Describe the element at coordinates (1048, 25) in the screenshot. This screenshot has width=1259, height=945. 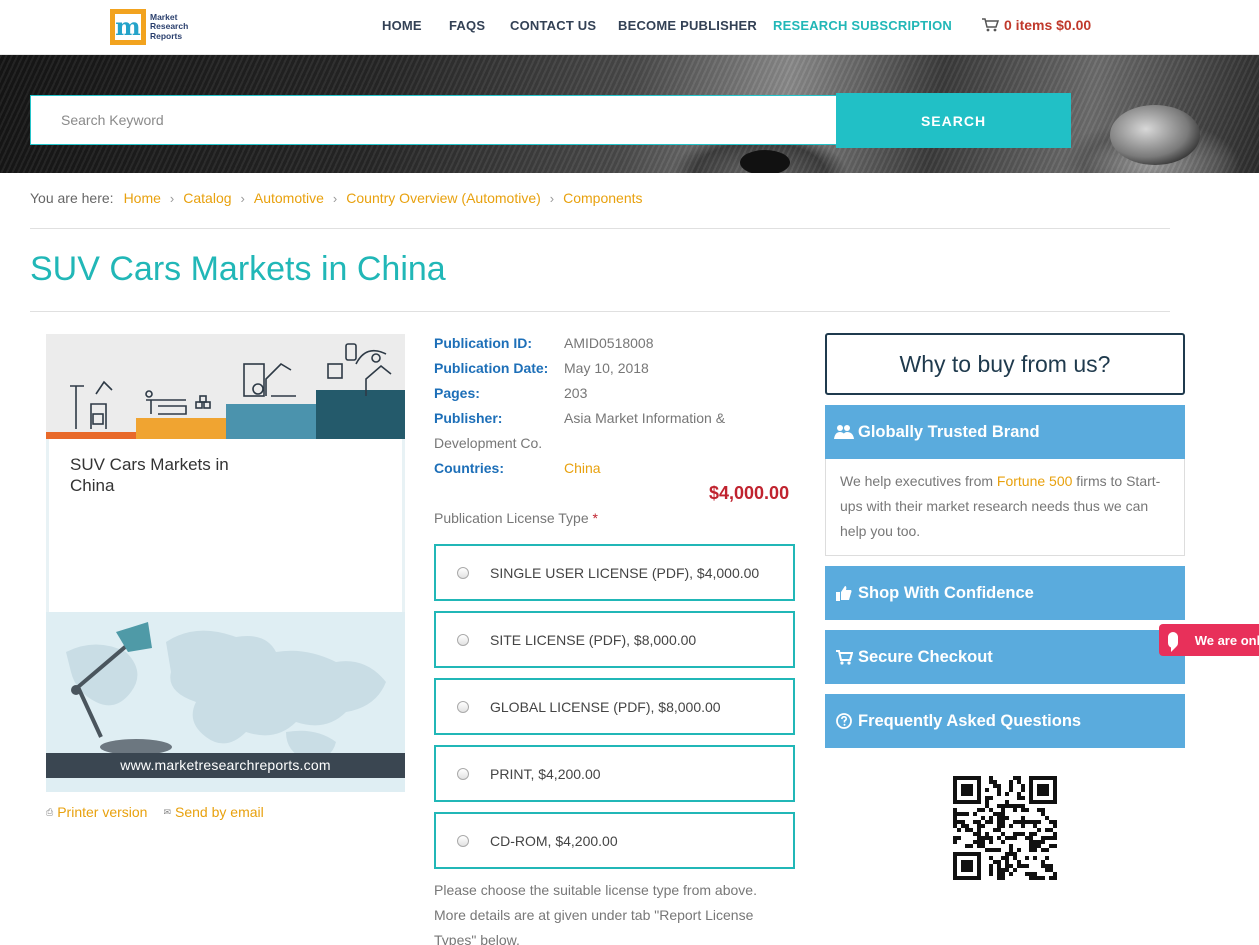
I see `cart-summary: 0 items $0.00` at that location.